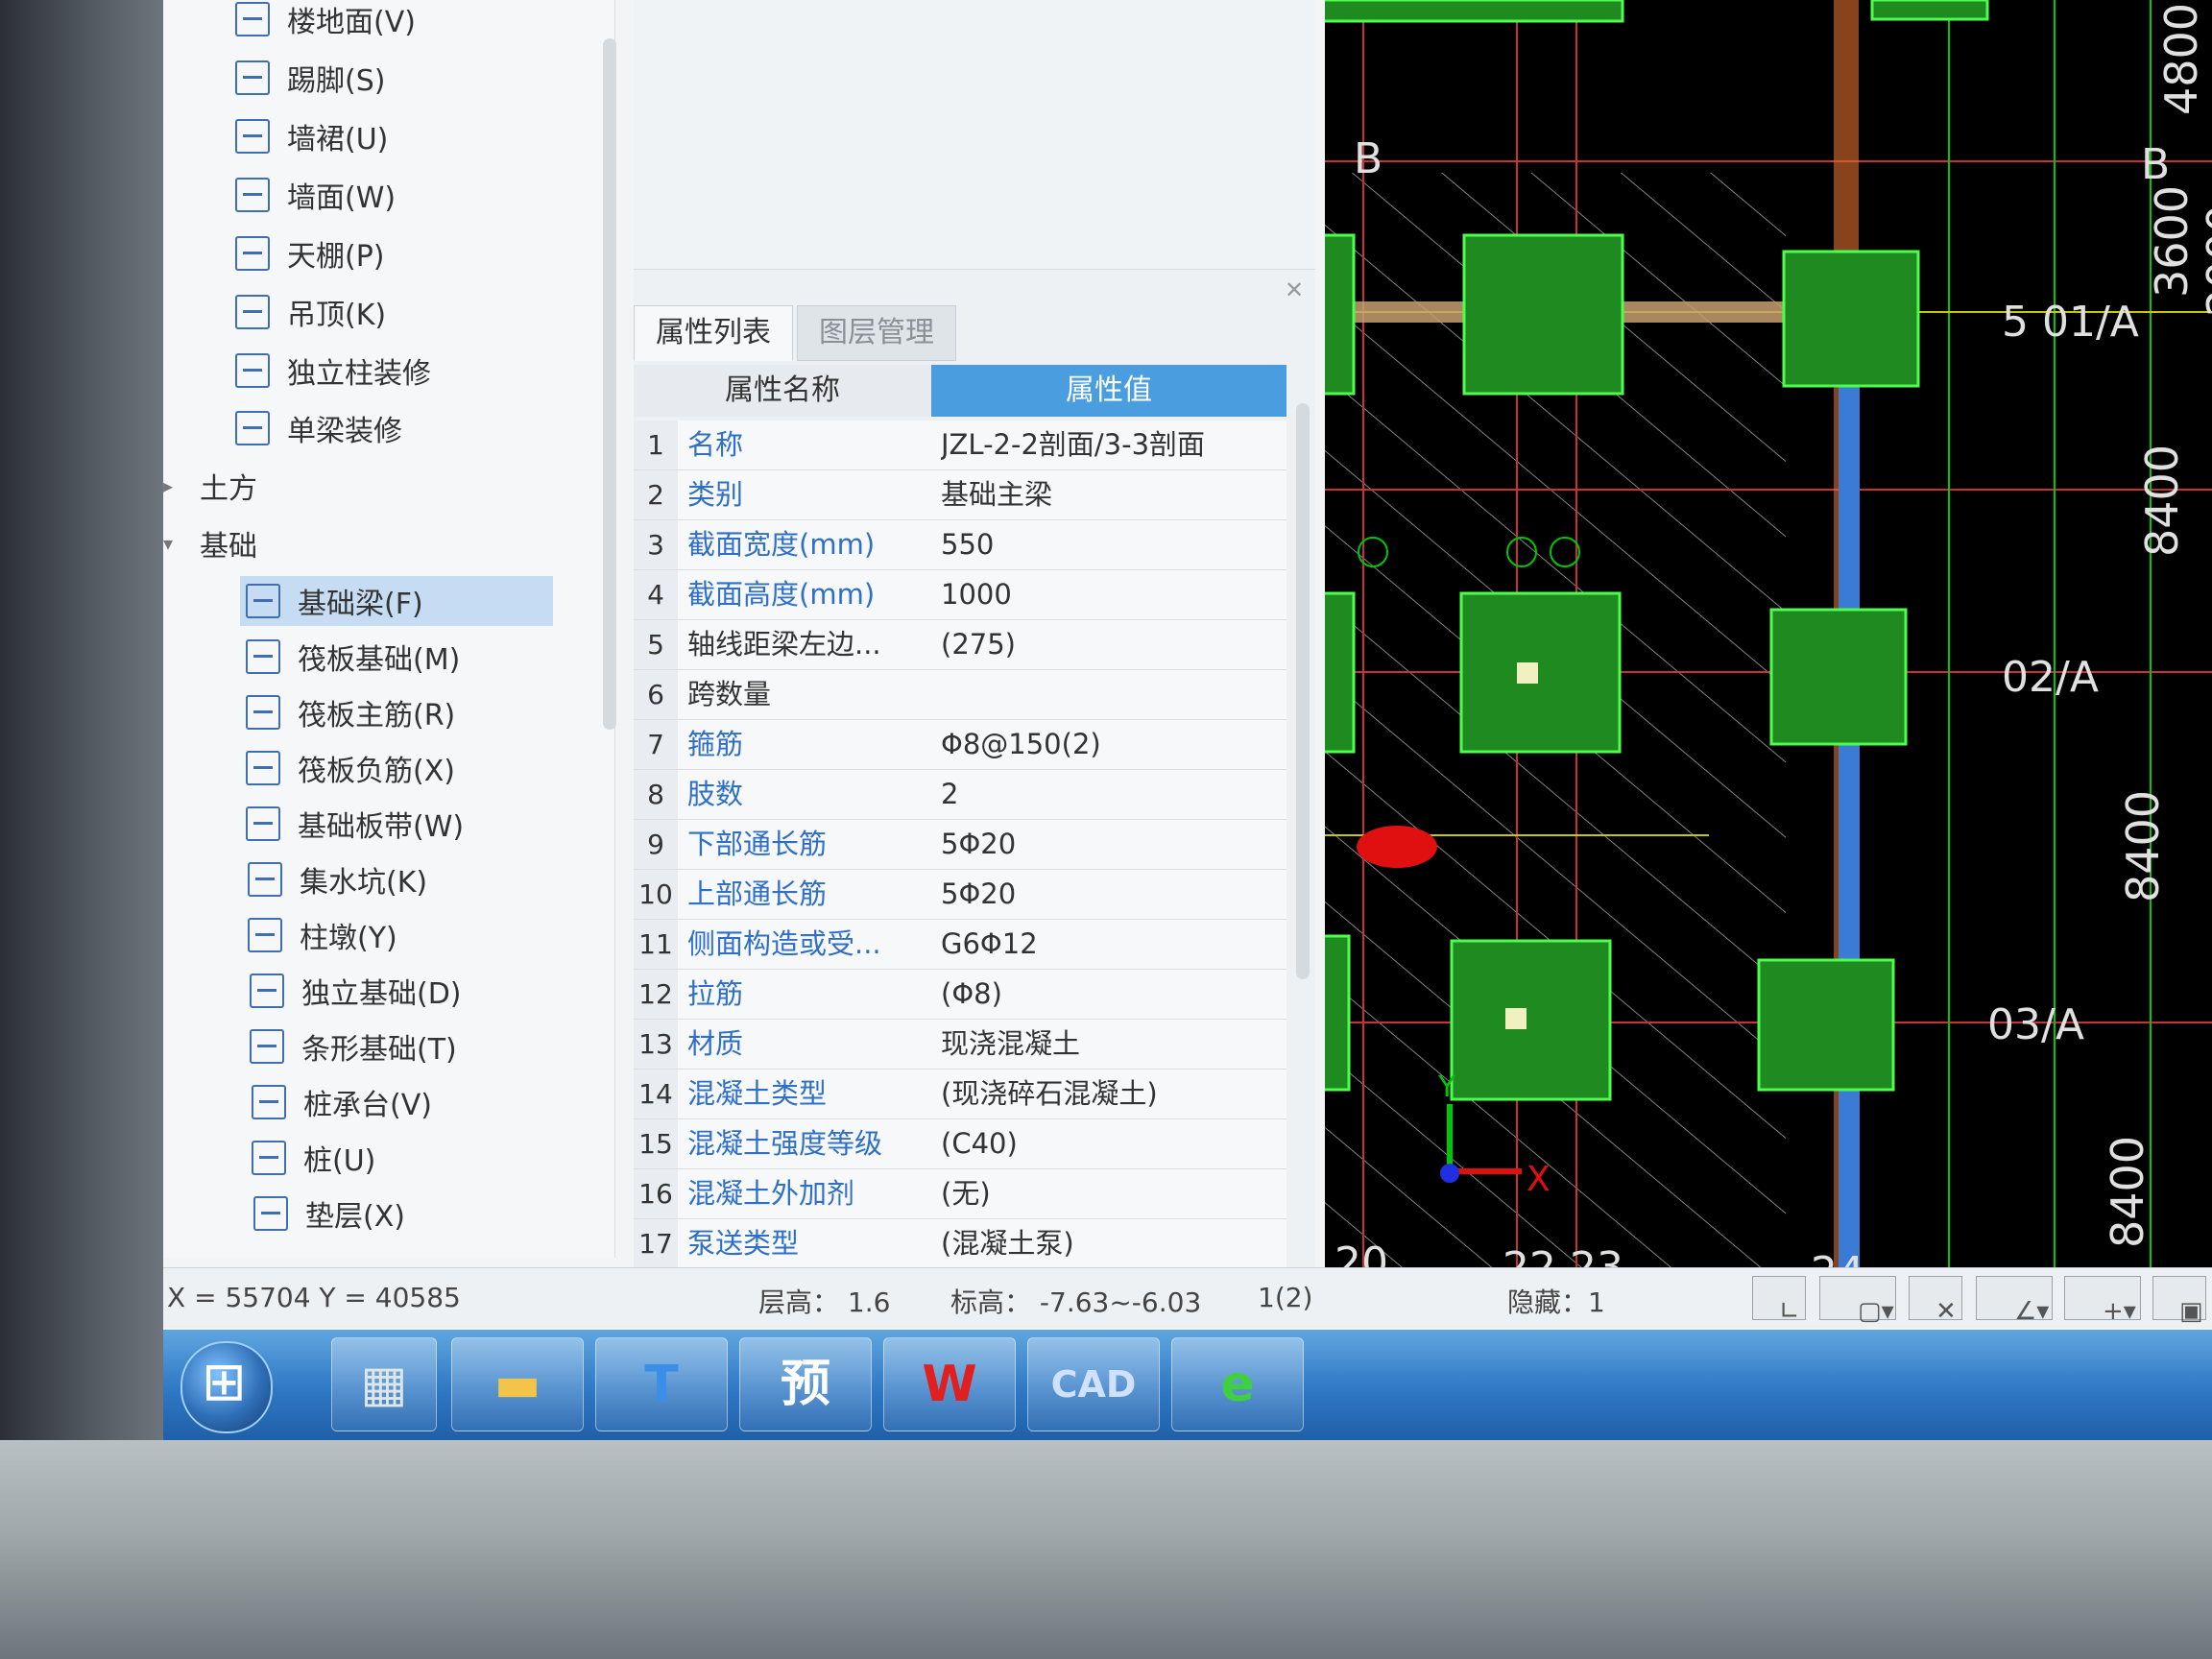  Describe the element at coordinates (1779, 1301) in the screenshot. I see `ortho-button: ∟` at that location.